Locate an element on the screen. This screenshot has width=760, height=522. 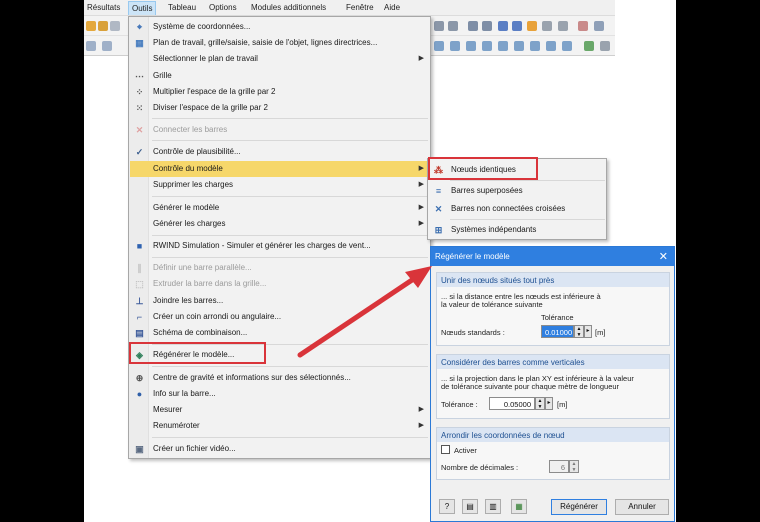
menu-resultats: Résultats is located at coordinates (103, 7).